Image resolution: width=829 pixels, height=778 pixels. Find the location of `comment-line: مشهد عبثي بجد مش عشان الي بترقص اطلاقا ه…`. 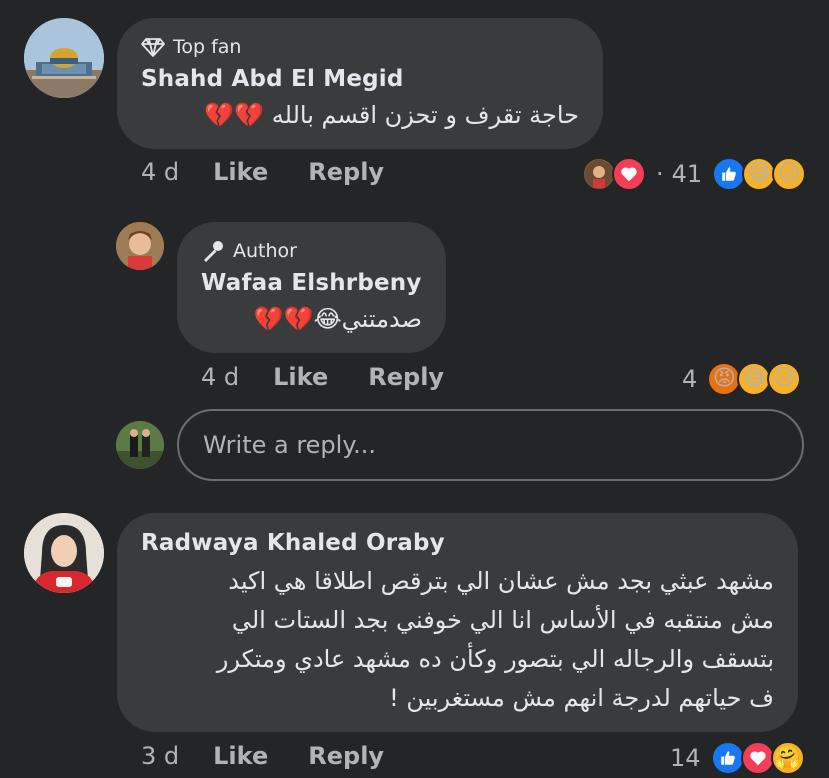

comment-line: مشهد عبثي بجد مش عشان الي بترقص اطلاقا ه… is located at coordinates (501, 581).